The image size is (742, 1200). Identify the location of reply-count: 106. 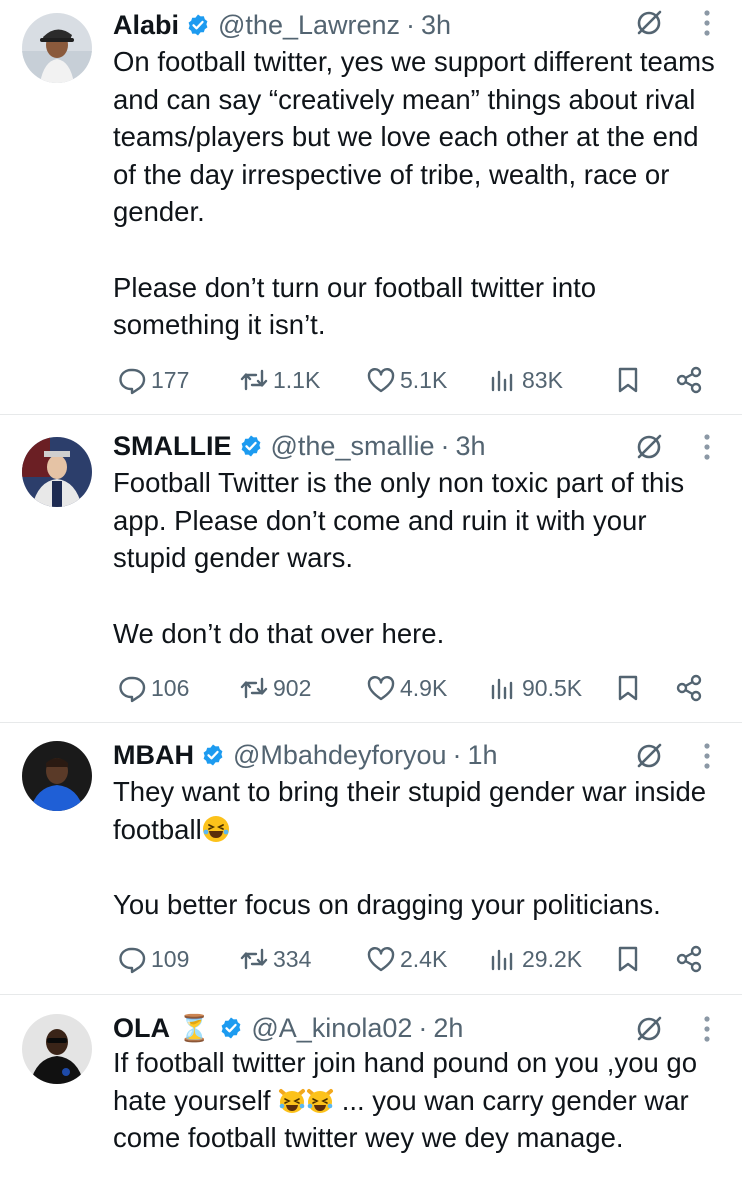
(170, 687).